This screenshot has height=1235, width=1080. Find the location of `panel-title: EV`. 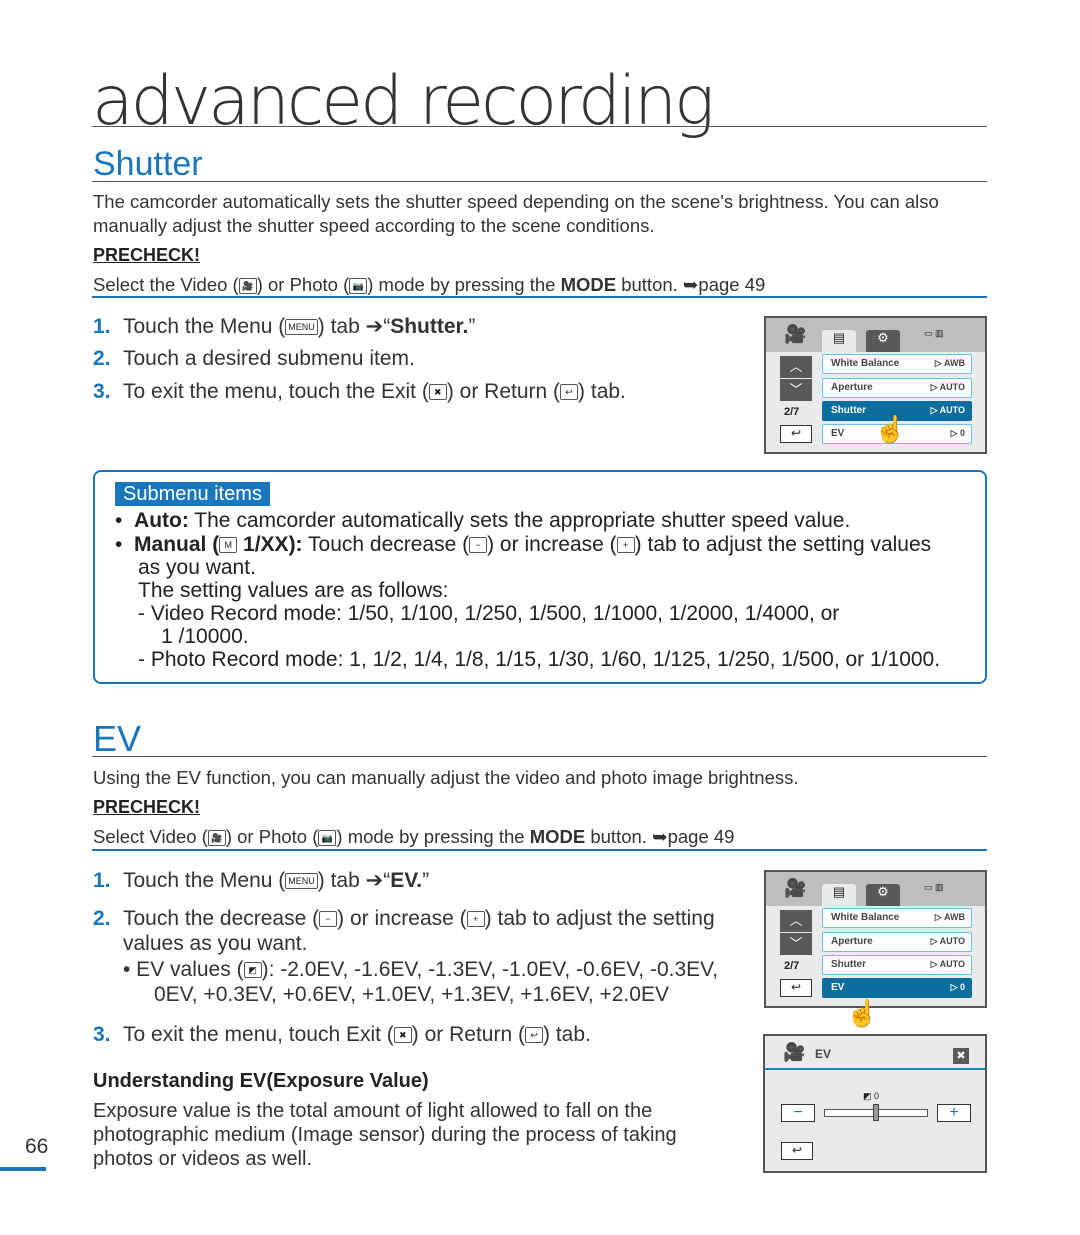

panel-title: EV is located at coordinates (823, 1054).